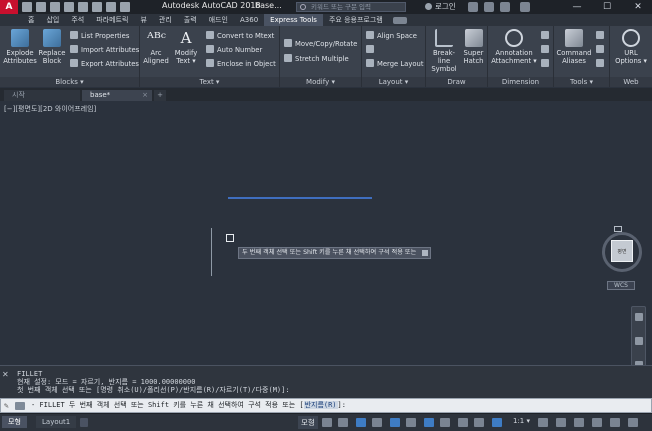 The width and height of the screenshot is (652, 431). What do you see at coordinates (209, 82) in the screenshot?
I see `text-panel-title: Text ▾` at bounding box center [209, 82].